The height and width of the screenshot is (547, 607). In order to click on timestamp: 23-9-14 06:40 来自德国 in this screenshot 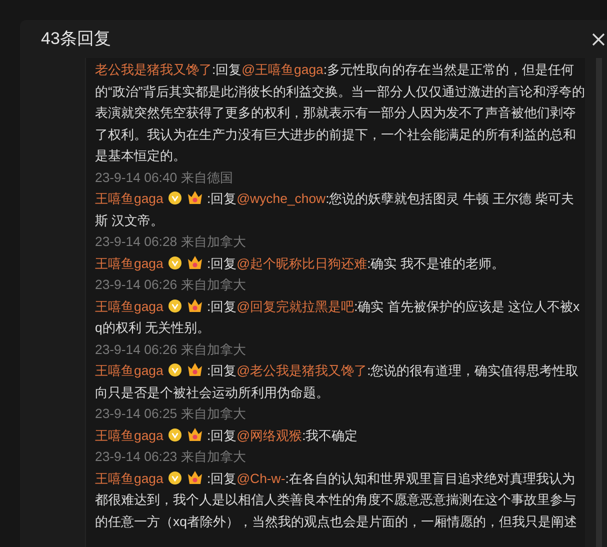, I will do `click(164, 177)`.